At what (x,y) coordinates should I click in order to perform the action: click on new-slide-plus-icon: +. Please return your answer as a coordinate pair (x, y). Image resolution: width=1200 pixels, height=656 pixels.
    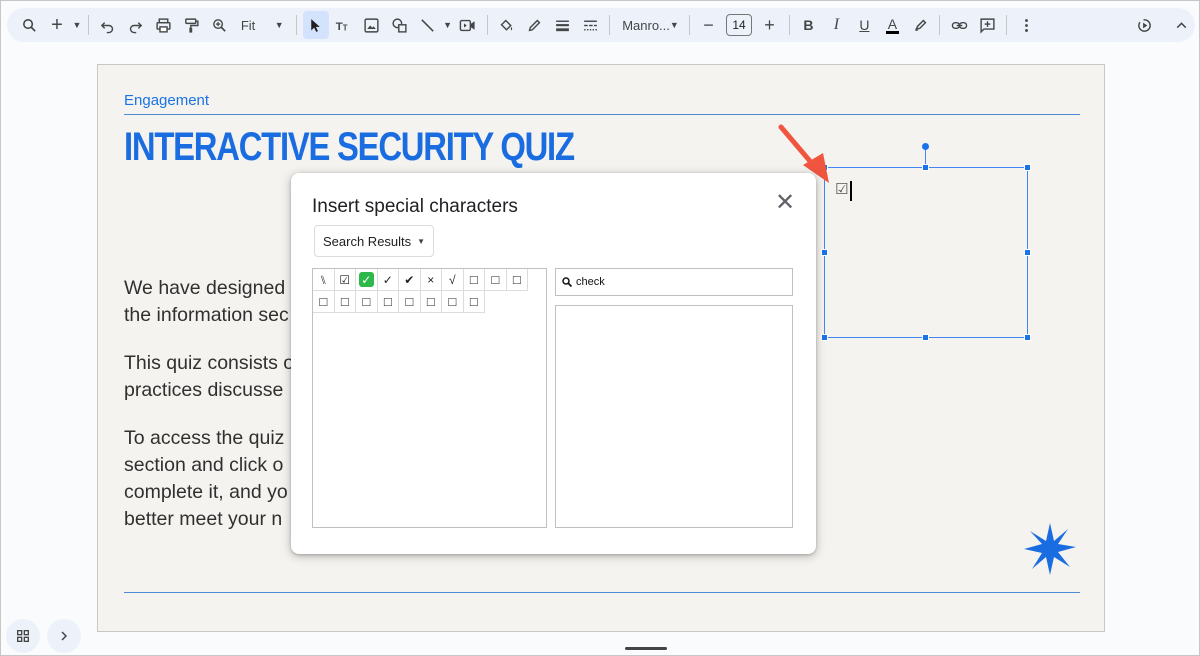
    Looking at the image, I should click on (57, 25).